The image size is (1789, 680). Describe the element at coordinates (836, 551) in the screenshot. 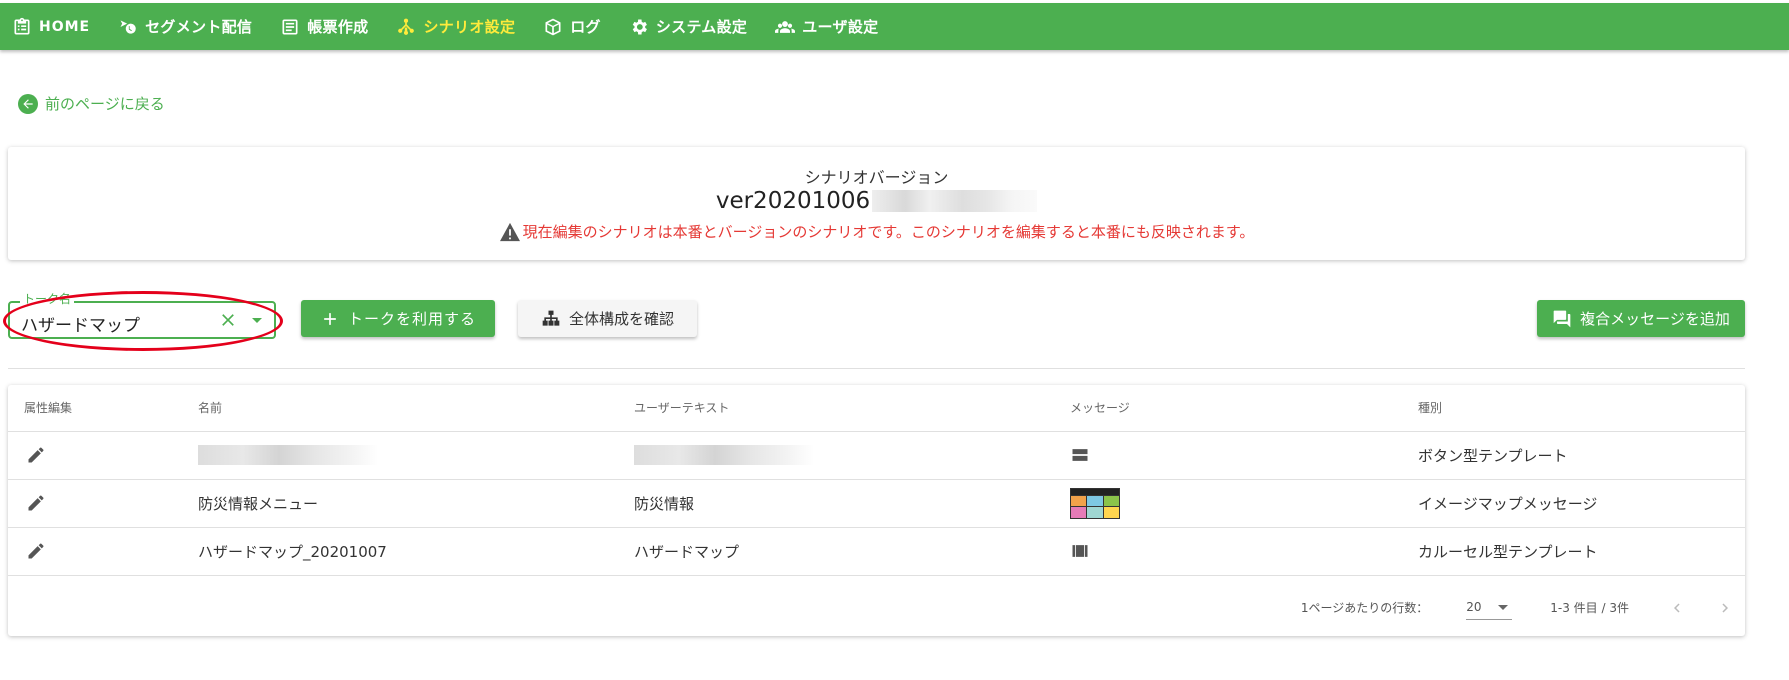

I see `user-text-cell: ハザードマップ` at that location.